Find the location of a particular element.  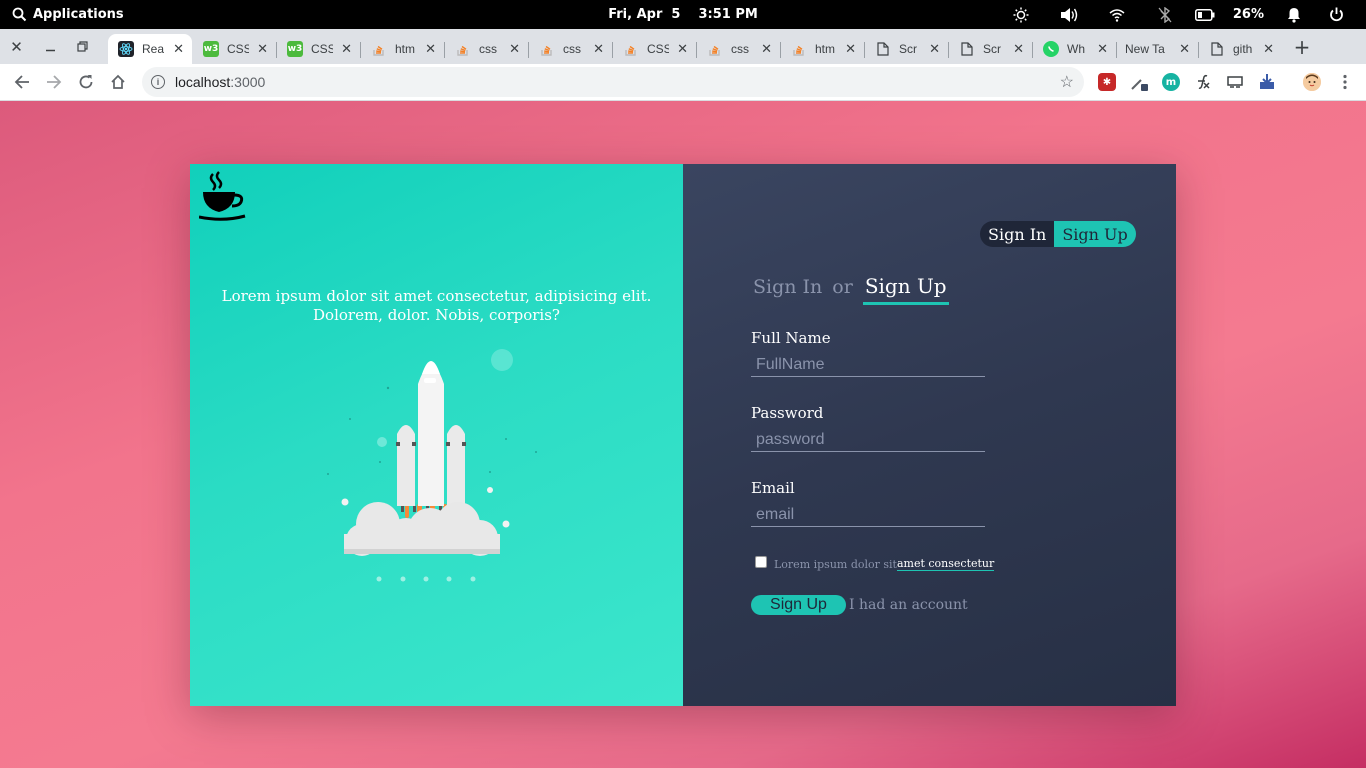

password-field: Password is located at coordinates (868, 428).